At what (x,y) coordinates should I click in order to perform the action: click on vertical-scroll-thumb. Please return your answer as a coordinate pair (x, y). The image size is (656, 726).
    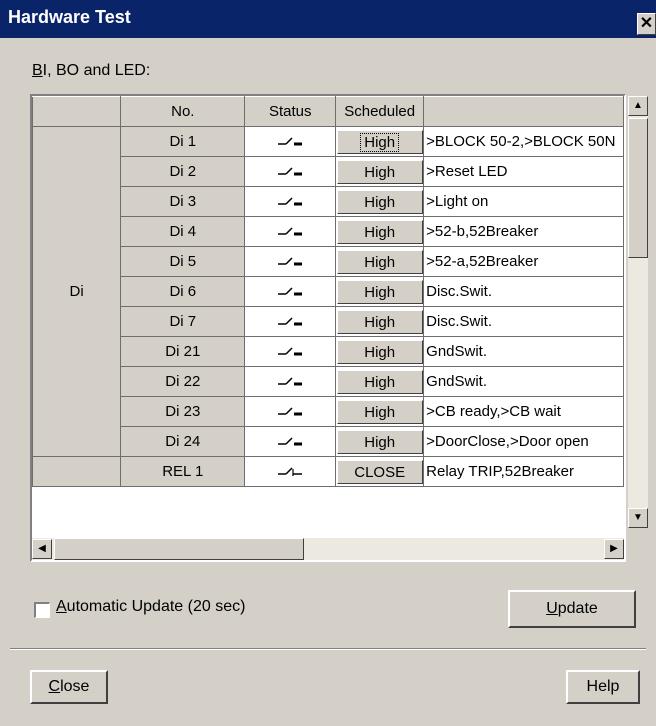
    Looking at the image, I should click on (638, 188).